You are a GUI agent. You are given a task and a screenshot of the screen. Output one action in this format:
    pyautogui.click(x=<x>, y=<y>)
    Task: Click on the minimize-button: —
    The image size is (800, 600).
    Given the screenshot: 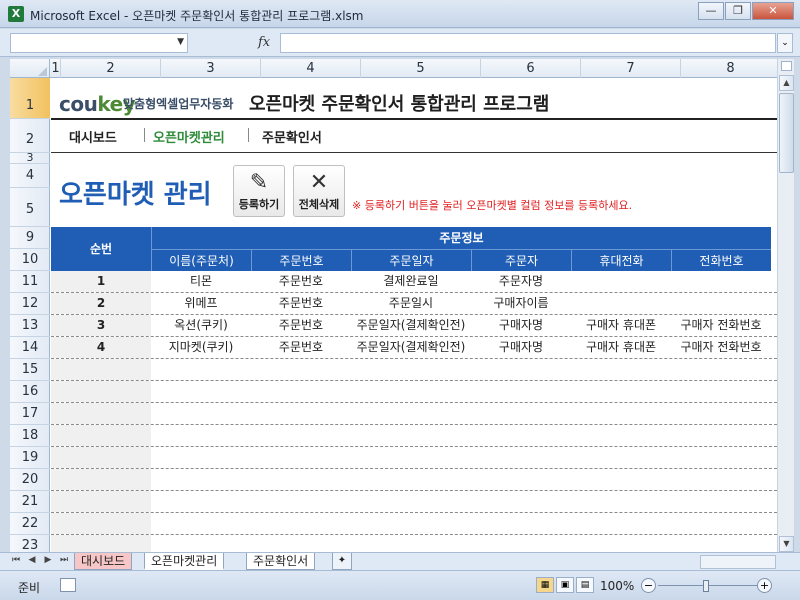 What is the action you would take?
    pyautogui.click(x=711, y=11)
    